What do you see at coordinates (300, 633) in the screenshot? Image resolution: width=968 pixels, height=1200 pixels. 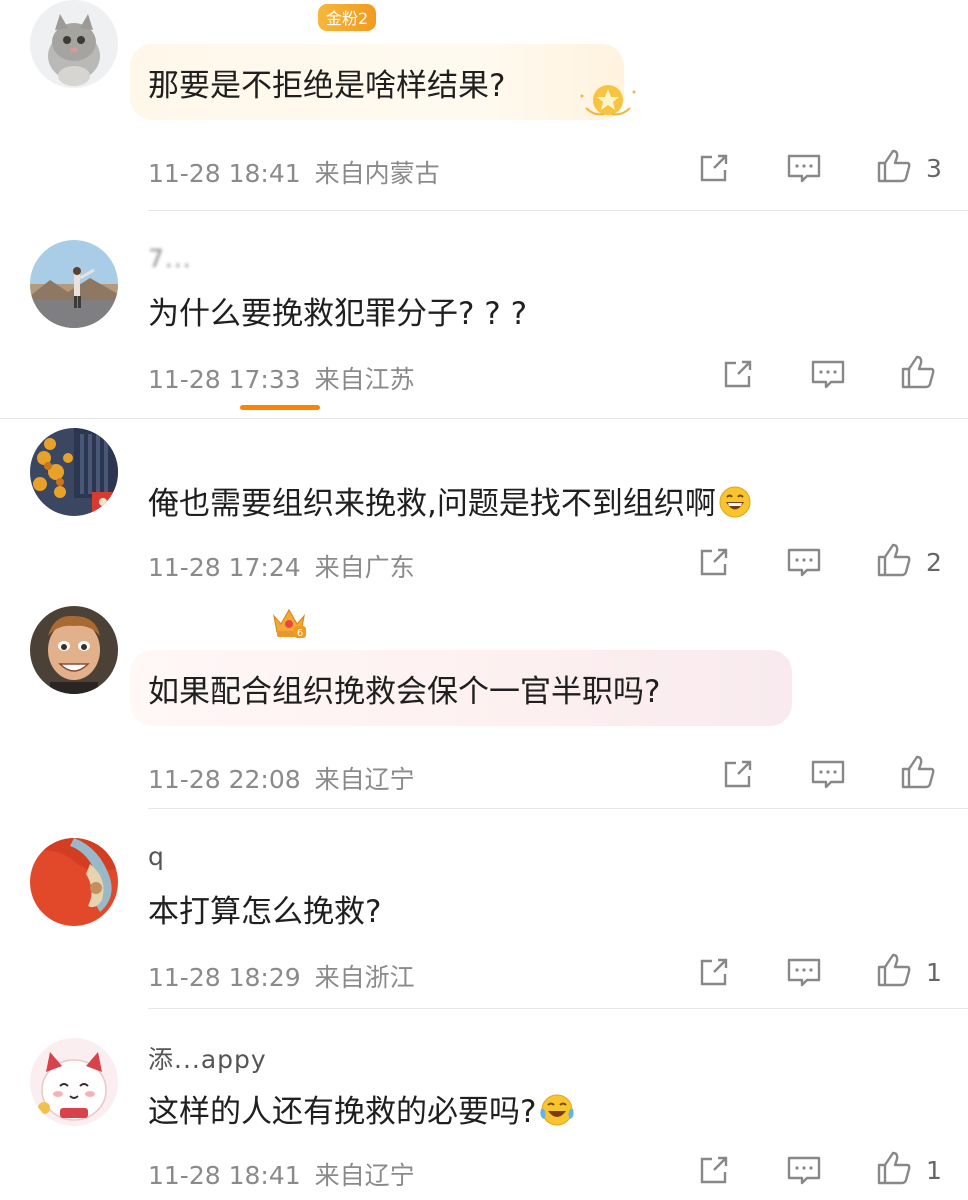 I see `badge-level: 6` at bounding box center [300, 633].